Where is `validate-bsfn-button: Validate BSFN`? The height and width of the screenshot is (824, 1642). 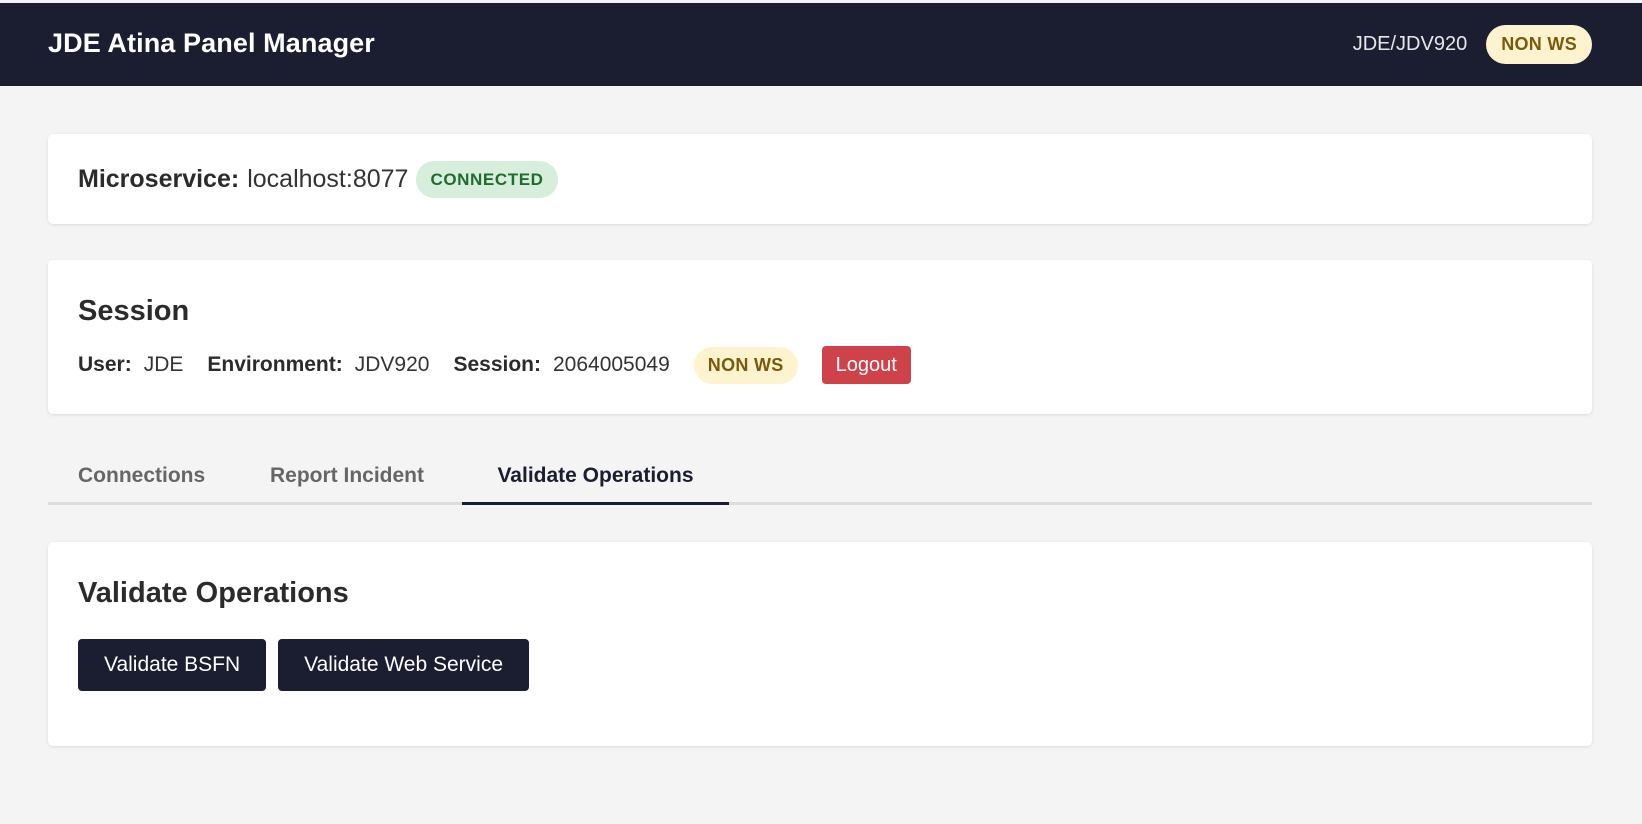
validate-bsfn-button: Validate BSFN is located at coordinates (172, 665).